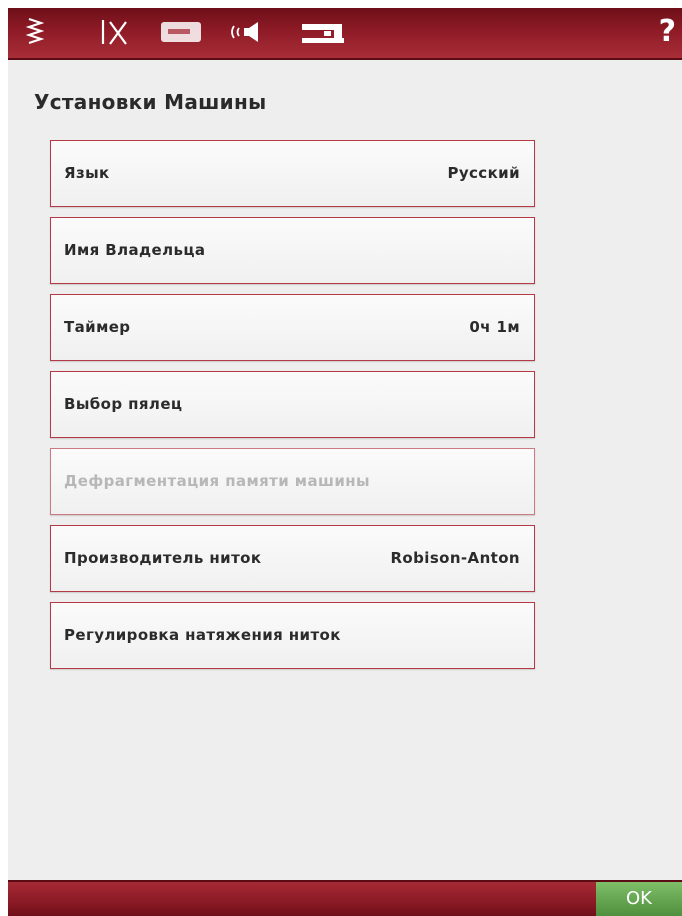 The image size is (682, 916). I want to click on top-toolbar: ?, so click(345, 34).